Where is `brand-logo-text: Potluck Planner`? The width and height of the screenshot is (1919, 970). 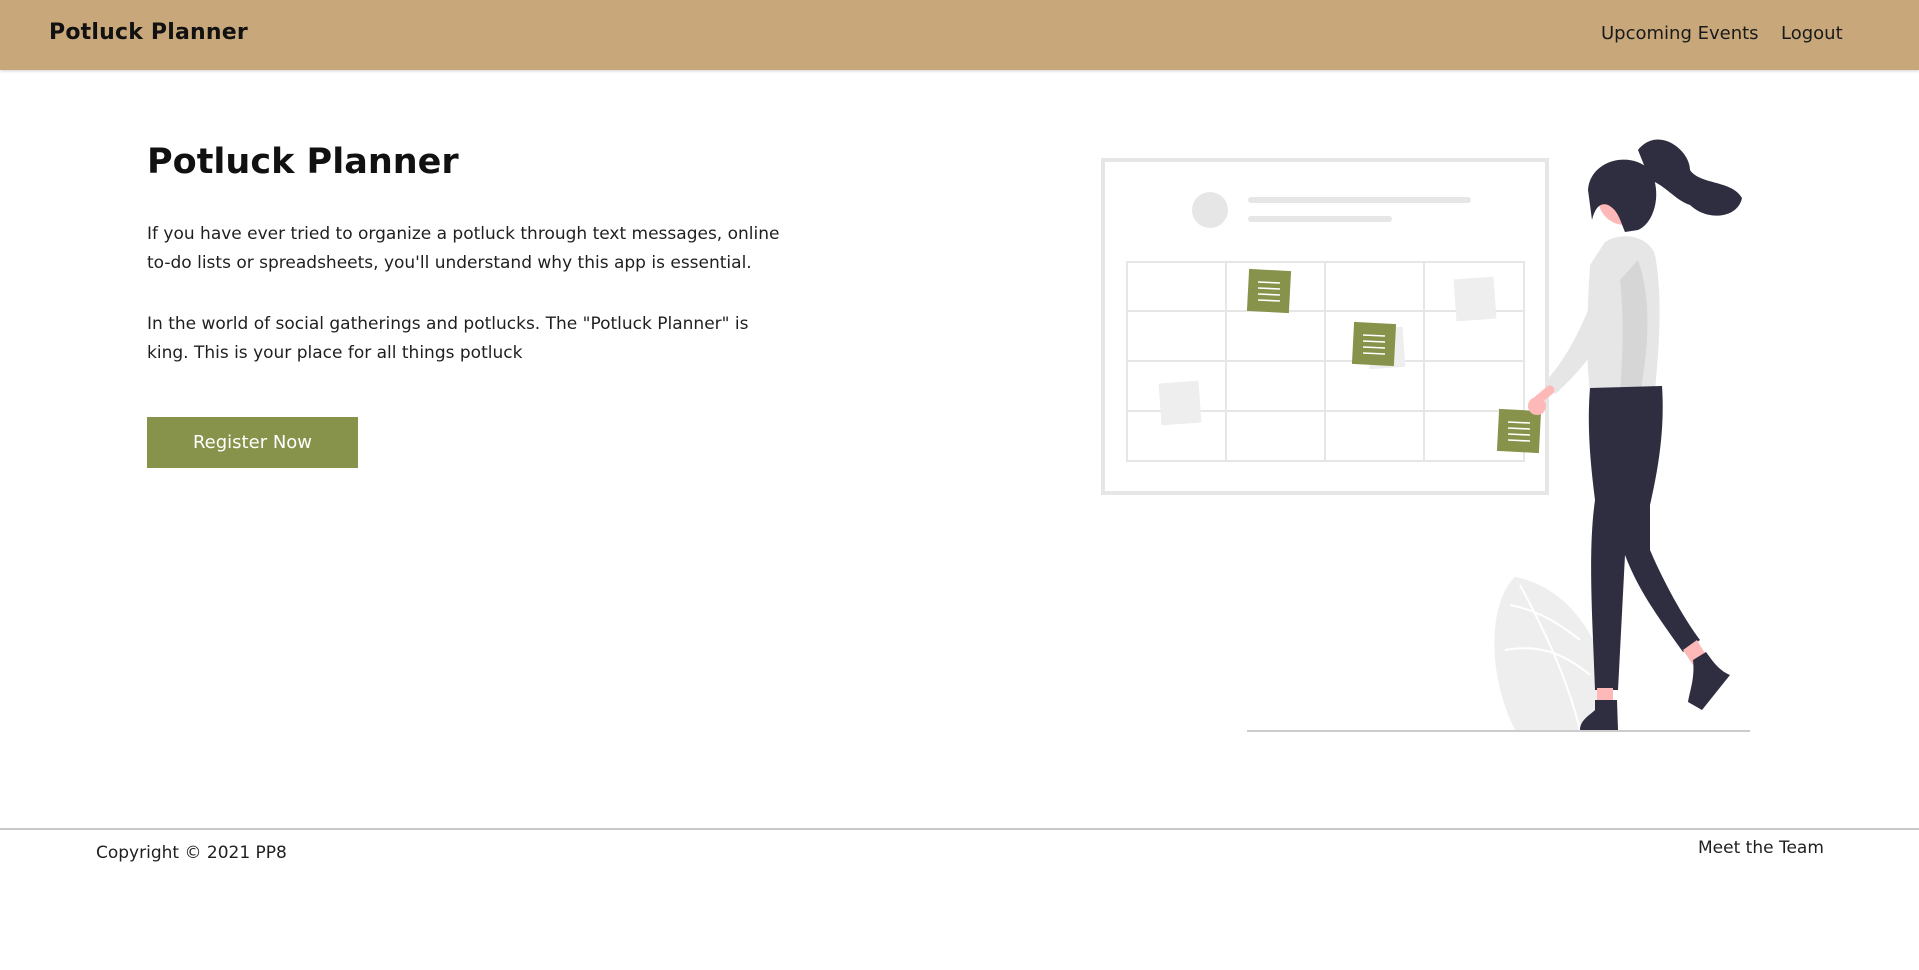 brand-logo-text: Potluck Planner is located at coordinates (148, 32).